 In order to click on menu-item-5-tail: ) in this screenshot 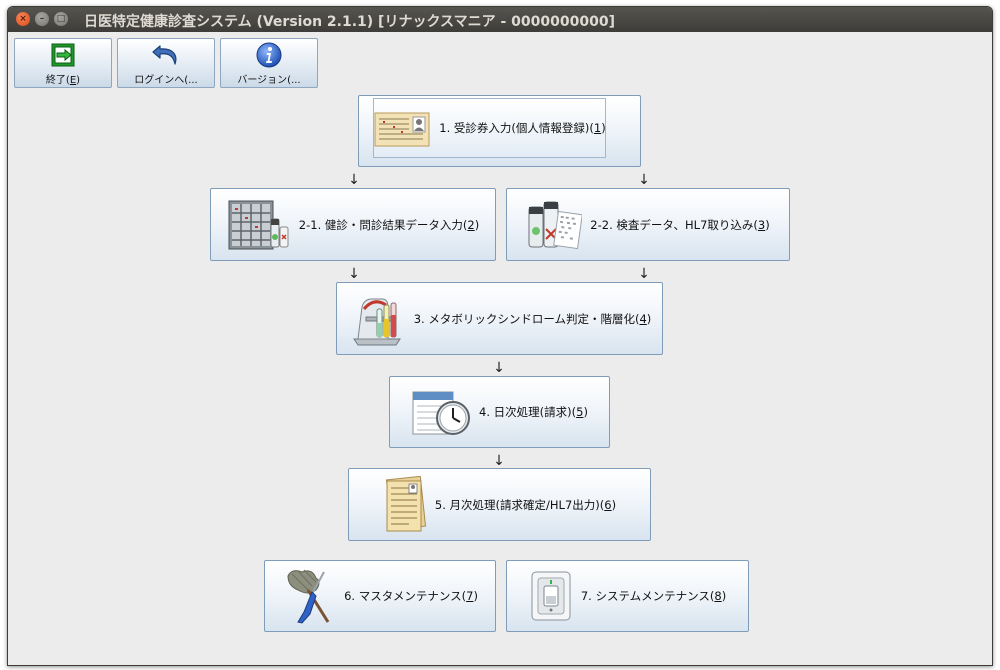, I will do `click(614, 504)`.